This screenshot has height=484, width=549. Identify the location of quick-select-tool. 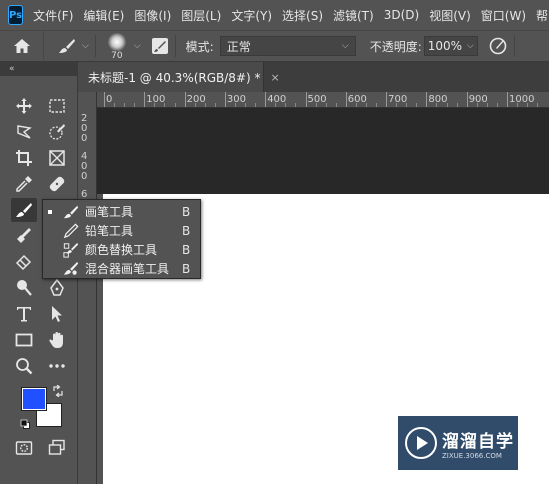
(57, 132).